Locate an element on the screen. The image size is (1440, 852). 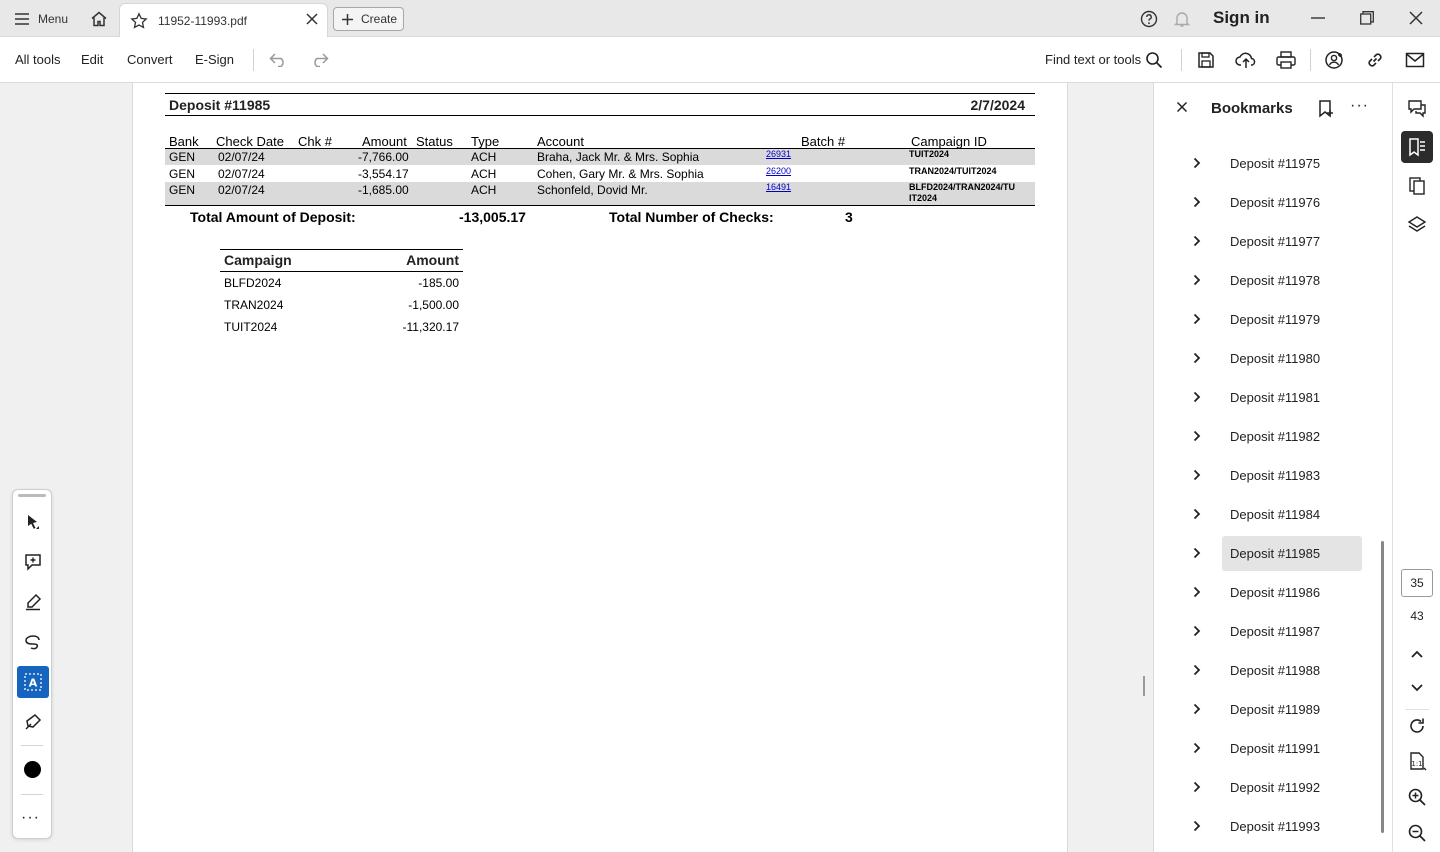
esign-button: E-Sign is located at coordinates (214, 59).